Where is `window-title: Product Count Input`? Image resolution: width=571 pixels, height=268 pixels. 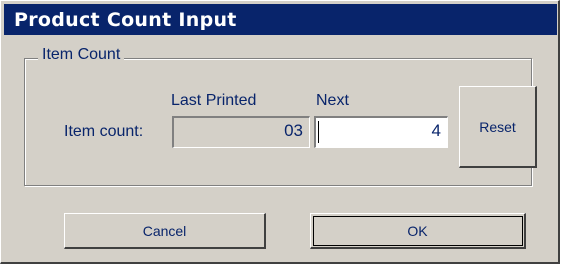 window-title: Product Count Input is located at coordinates (125, 20).